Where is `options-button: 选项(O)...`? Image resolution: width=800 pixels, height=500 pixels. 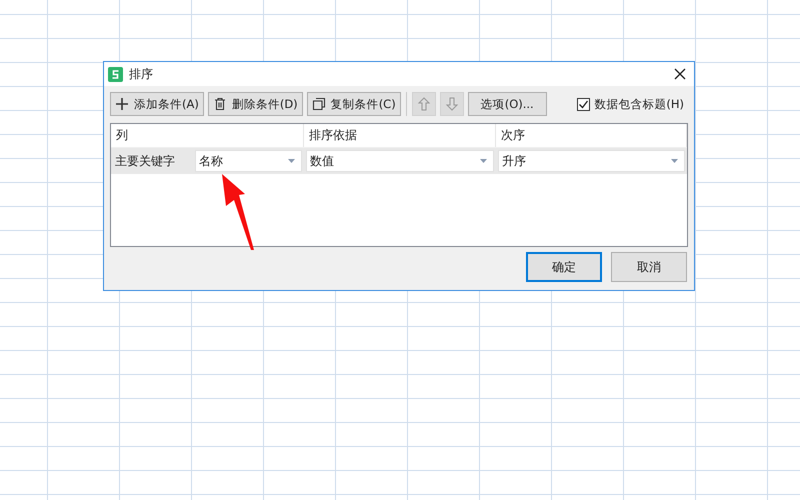
options-button: 选项(O)... is located at coordinates (507, 104).